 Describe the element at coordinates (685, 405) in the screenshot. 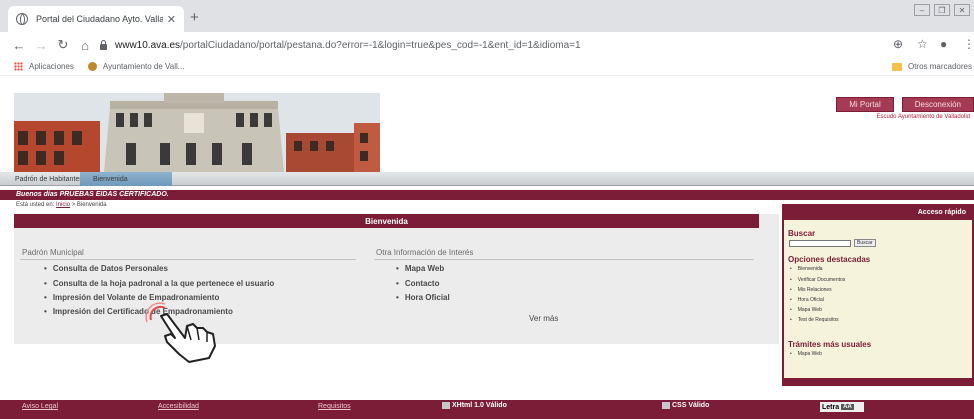

I see `css-badge: CSS Válido` at that location.